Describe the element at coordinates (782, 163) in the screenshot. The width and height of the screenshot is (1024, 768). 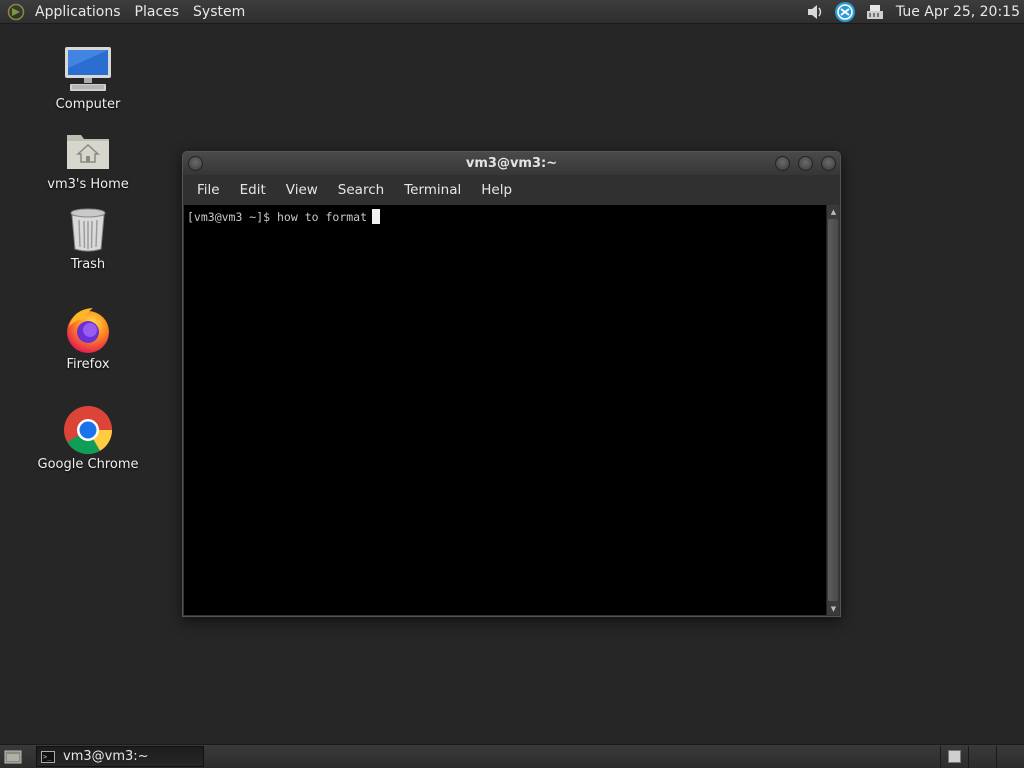
I see `minimize-button` at that location.